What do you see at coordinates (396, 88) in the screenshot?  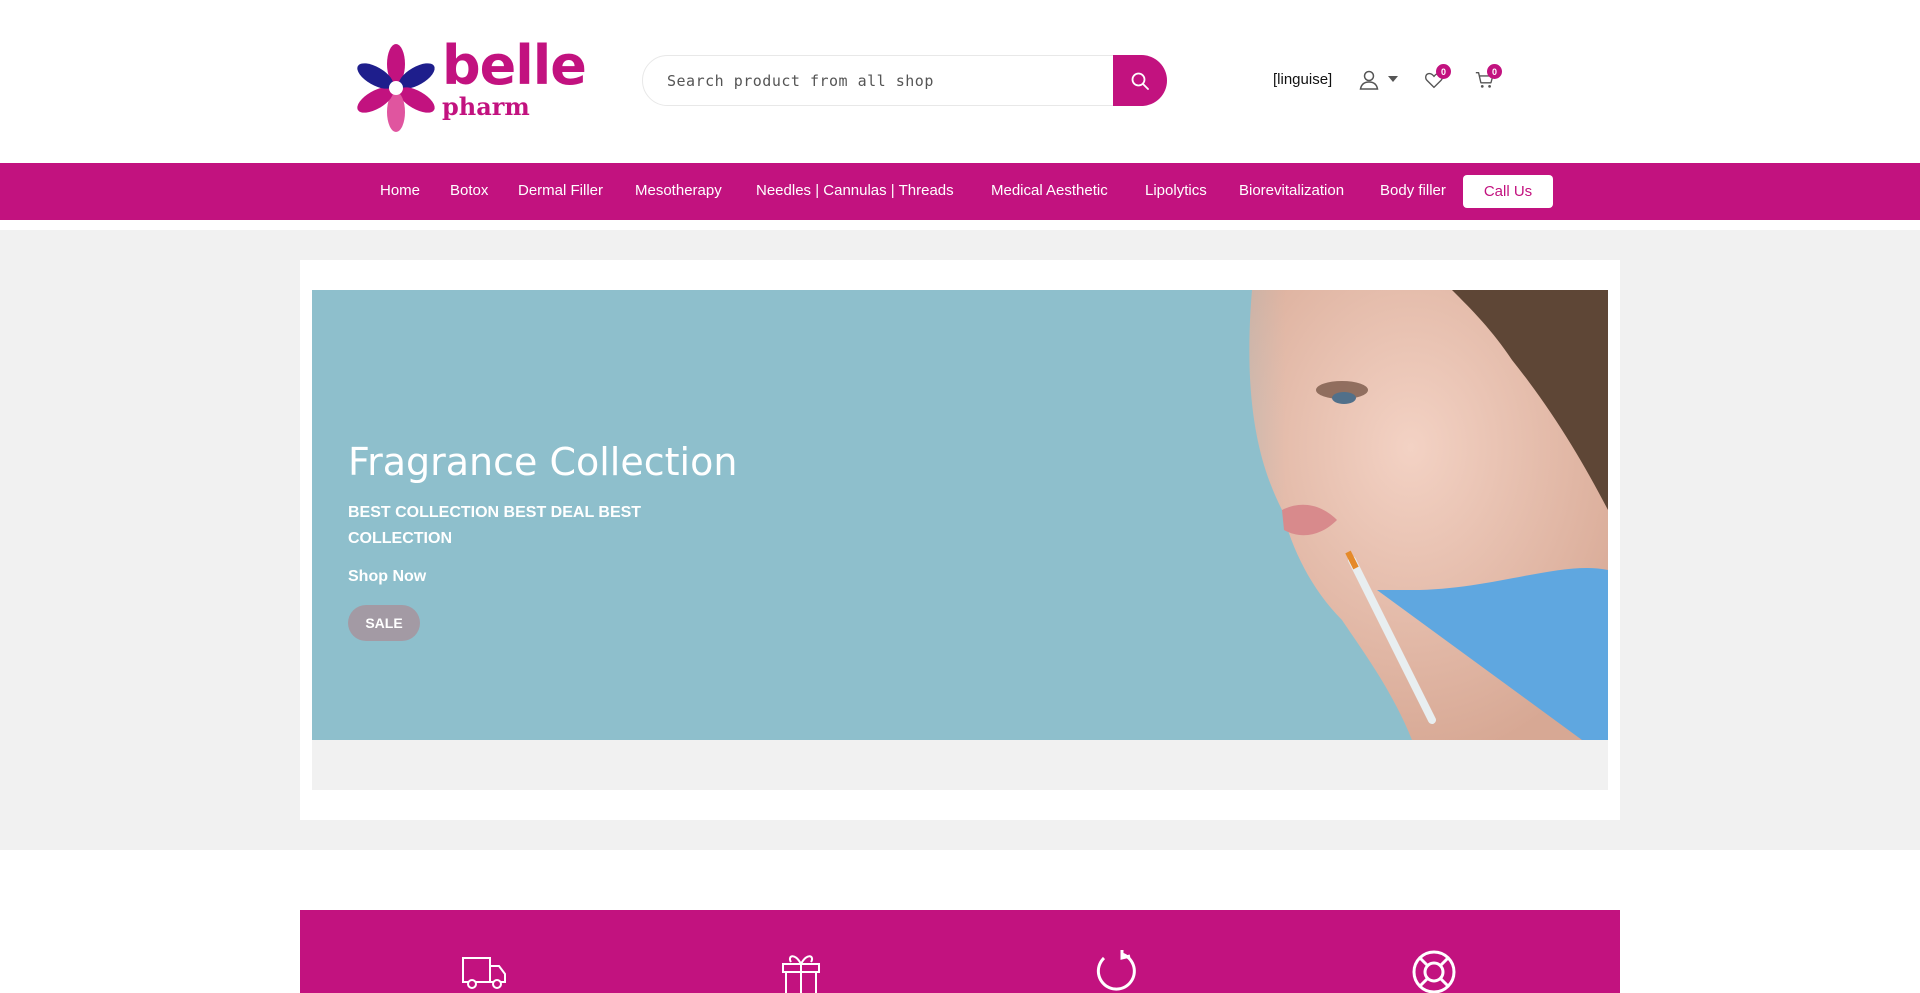 I see `flower-logo-icon` at bounding box center [396, 88].